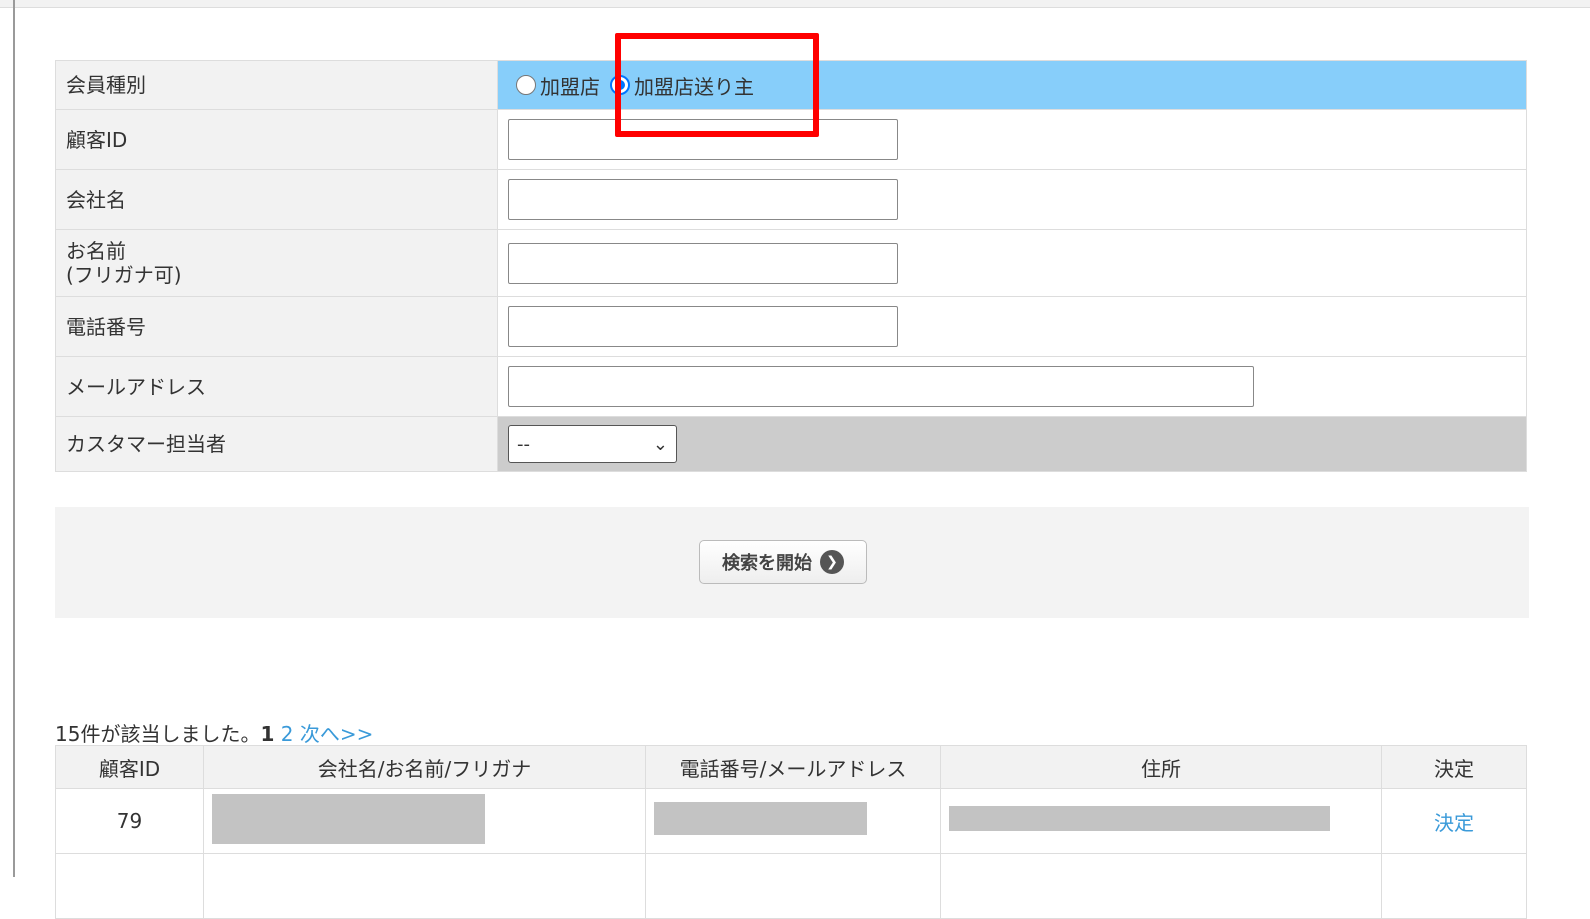 This screenshot has height=919, width=1590. Describe the element at coordinates (791, 886) in the screenshot. I see `table-row` at that location.